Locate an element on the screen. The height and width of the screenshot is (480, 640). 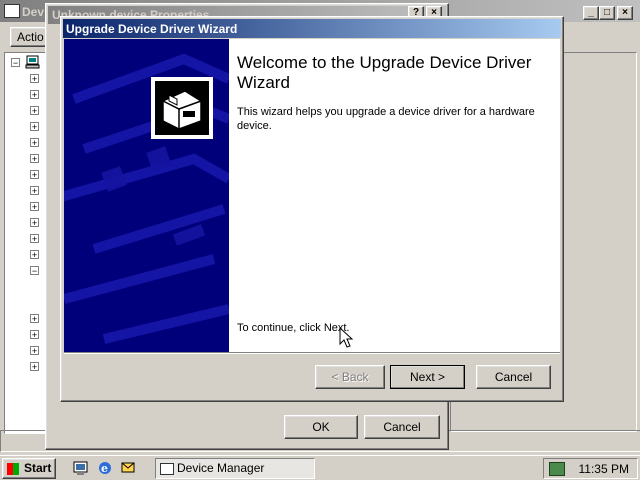
internet-explorer-icon: e is located at coordinates (105, 468).